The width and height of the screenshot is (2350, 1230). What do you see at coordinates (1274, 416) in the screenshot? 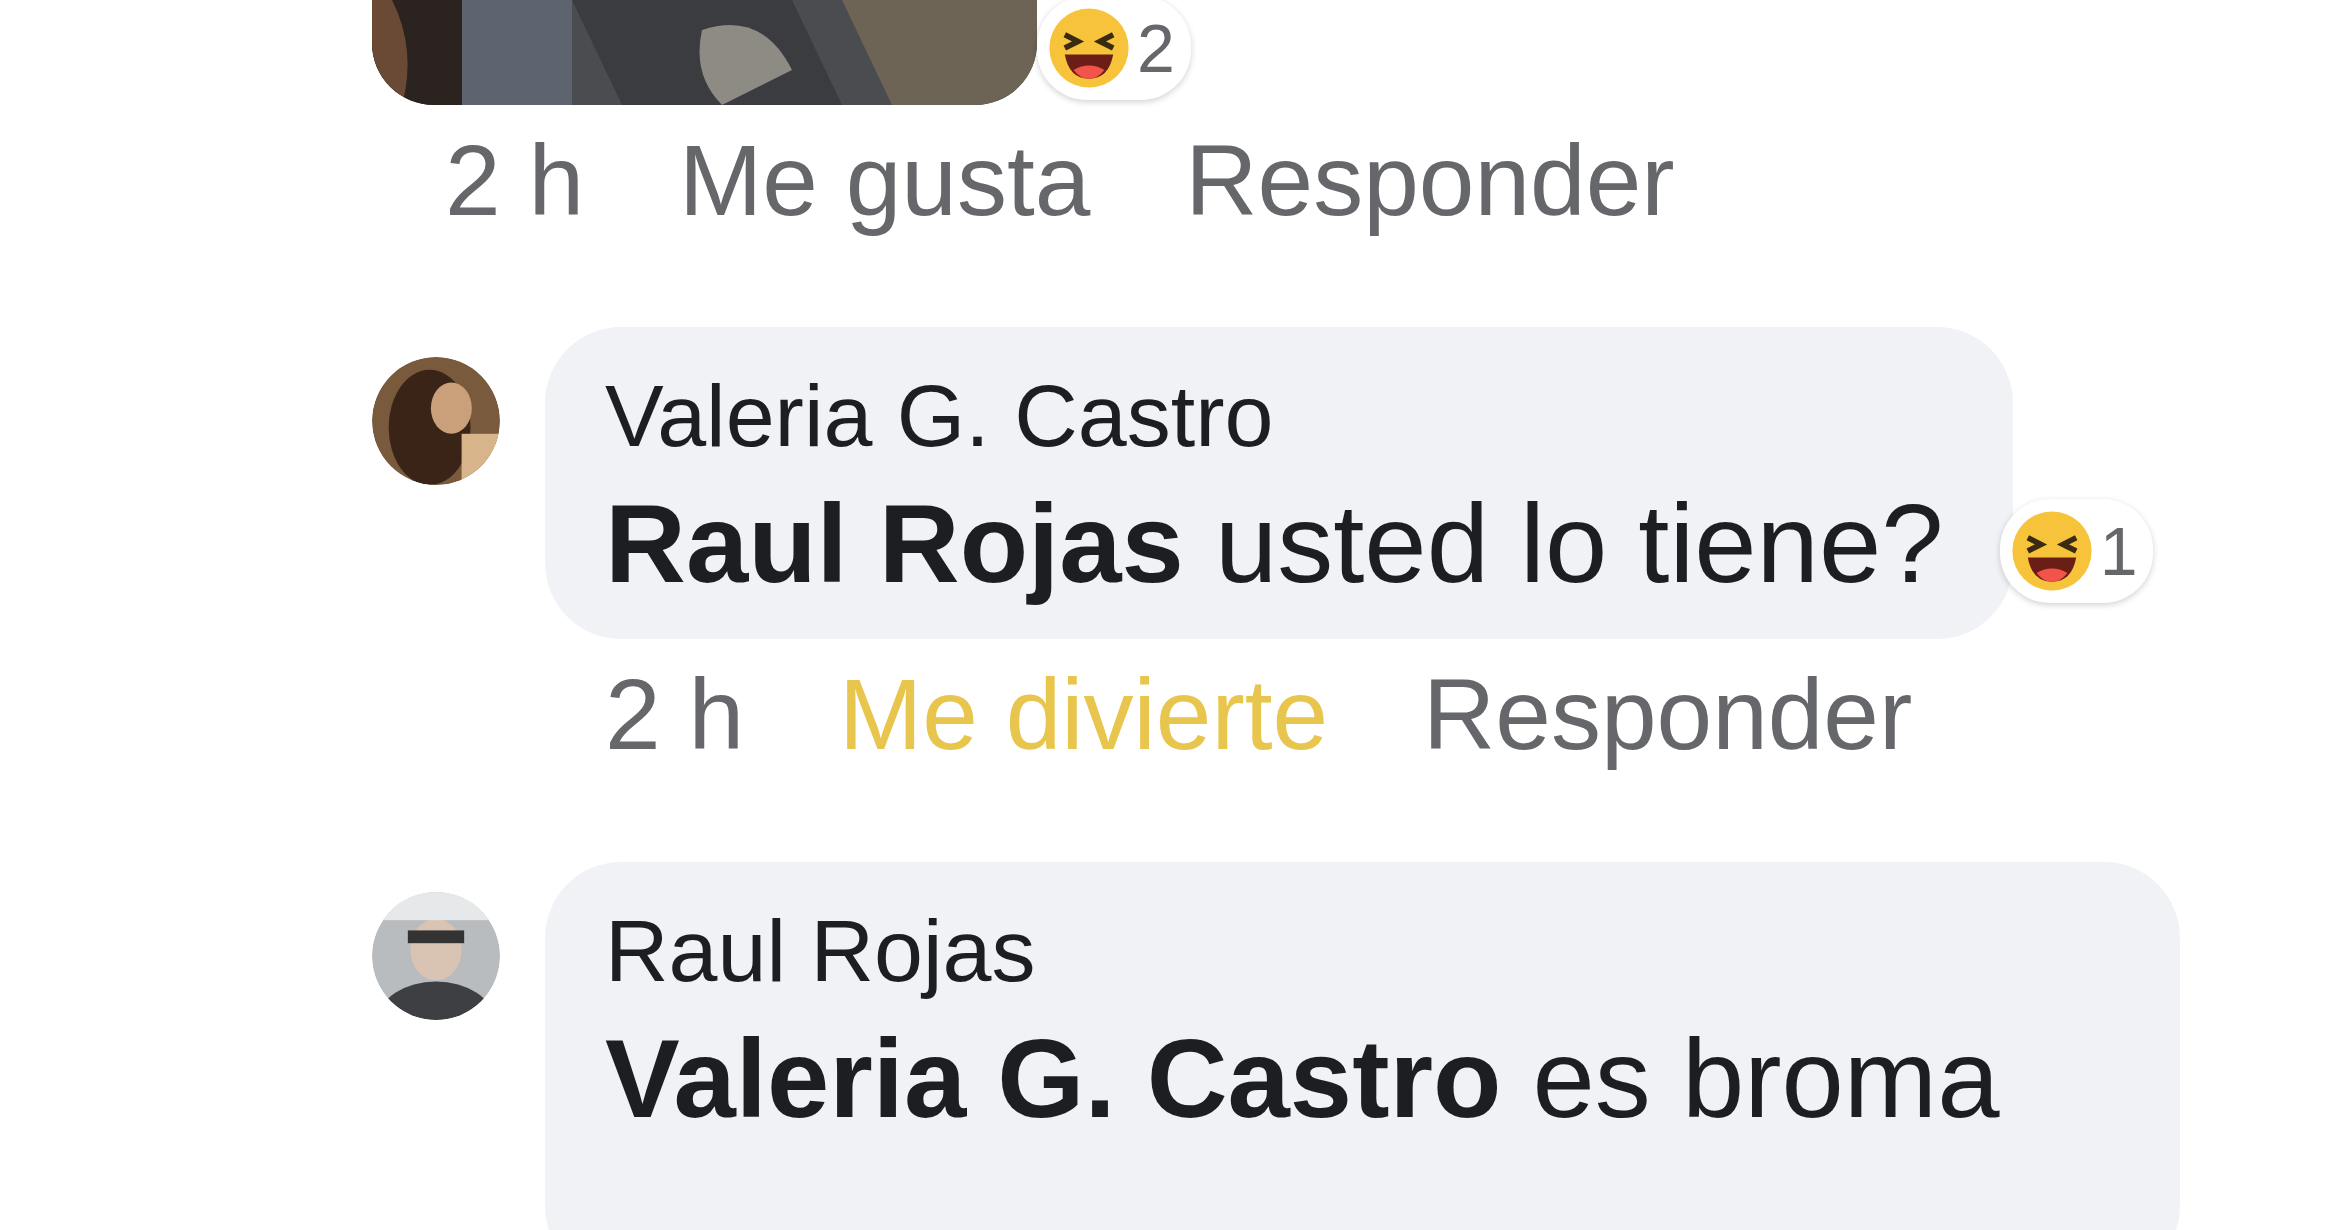
I see `author-name: Valeria G. Castro` at bounding box center [1274, 416].